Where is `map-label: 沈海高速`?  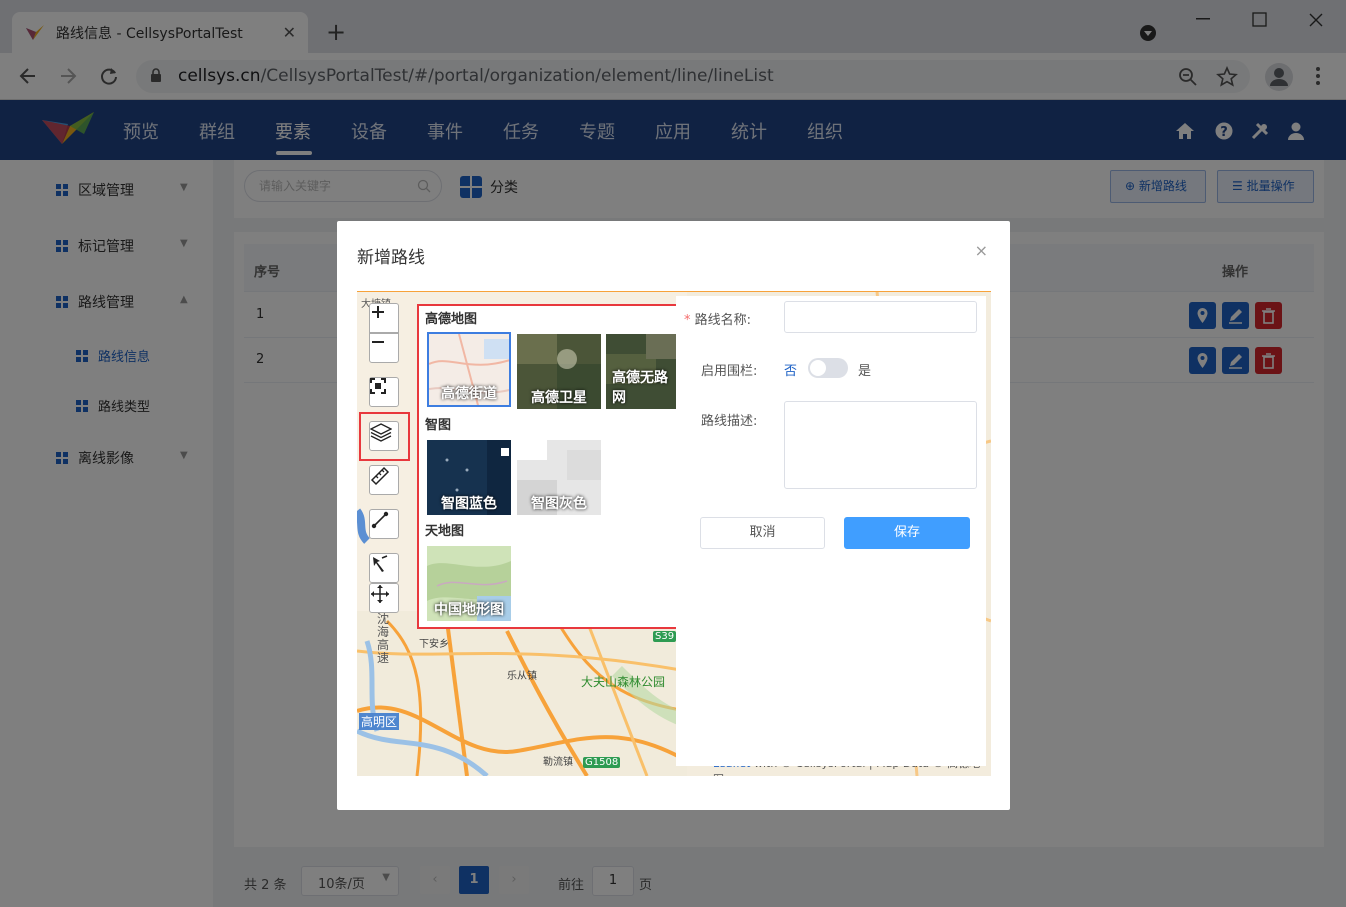 map-label: 沈海高速 is located at coordinates (383, 638).